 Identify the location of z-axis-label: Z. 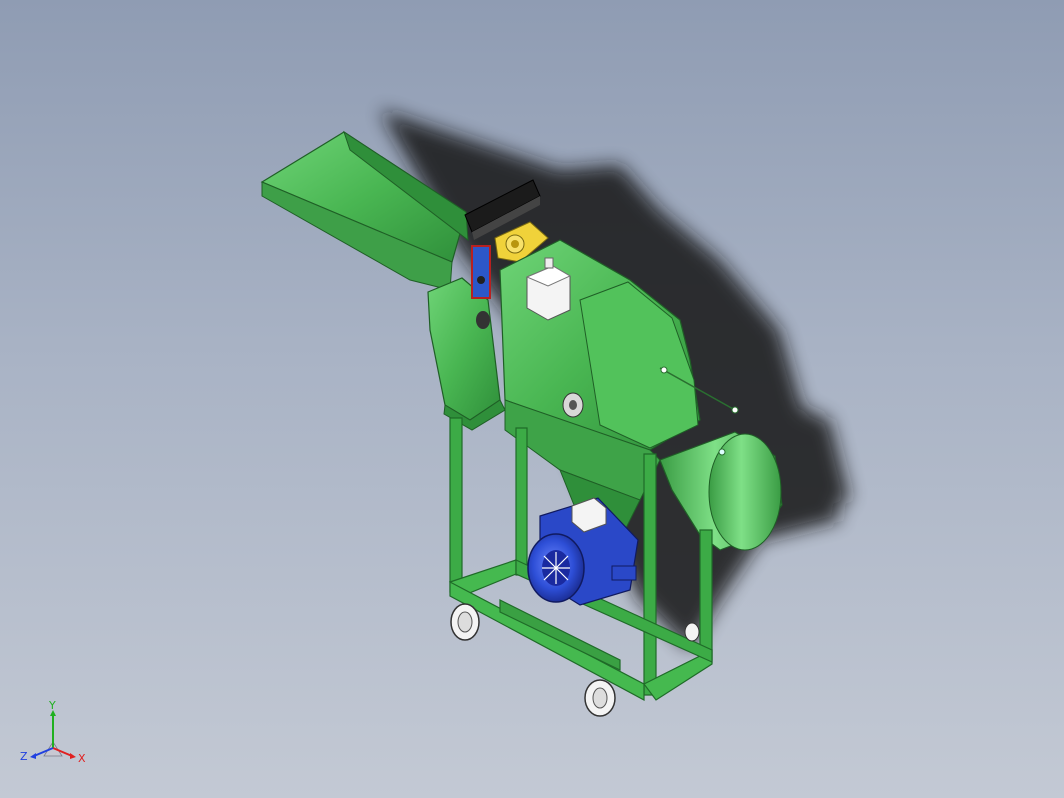
(24, 756).